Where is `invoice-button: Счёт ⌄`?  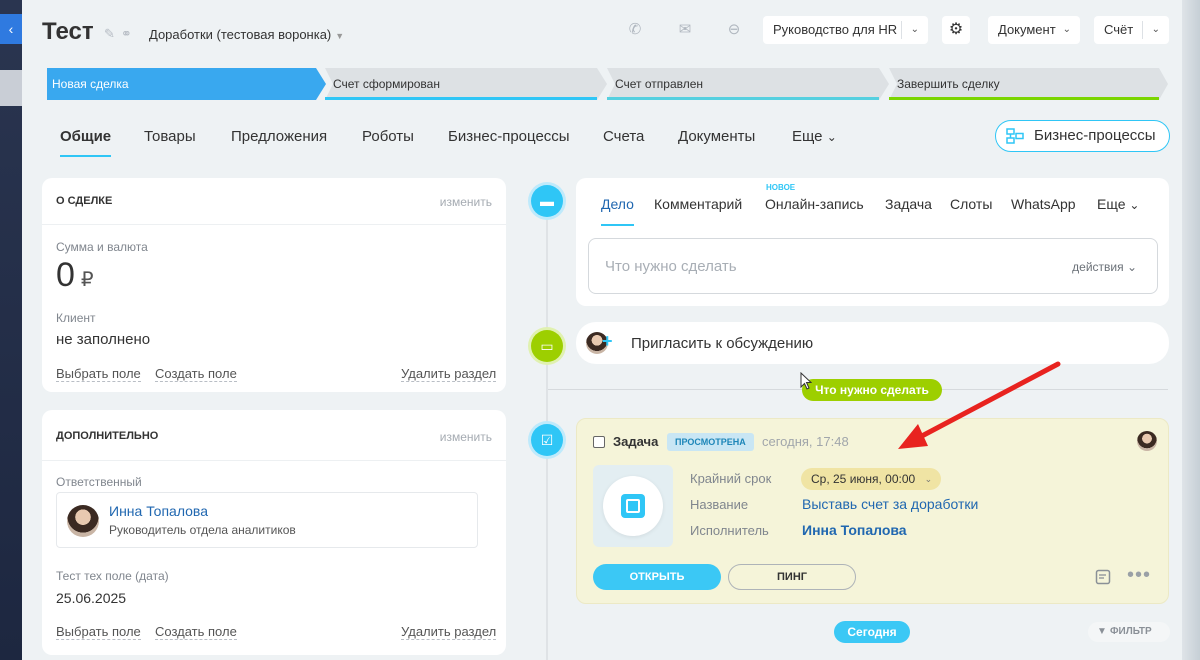
invoice-button: Счёт ⌄ is located at coordinates (1131, 30).